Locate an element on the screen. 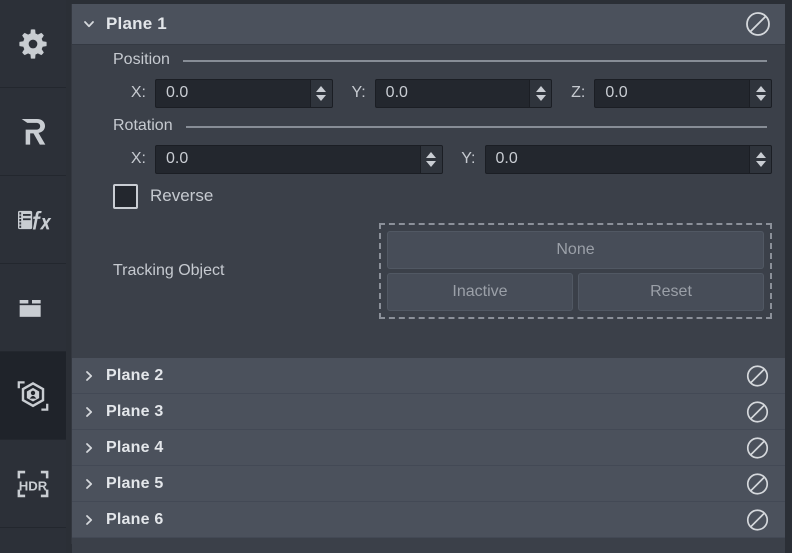  object-cube-icon is located at coordinates (33, 396).